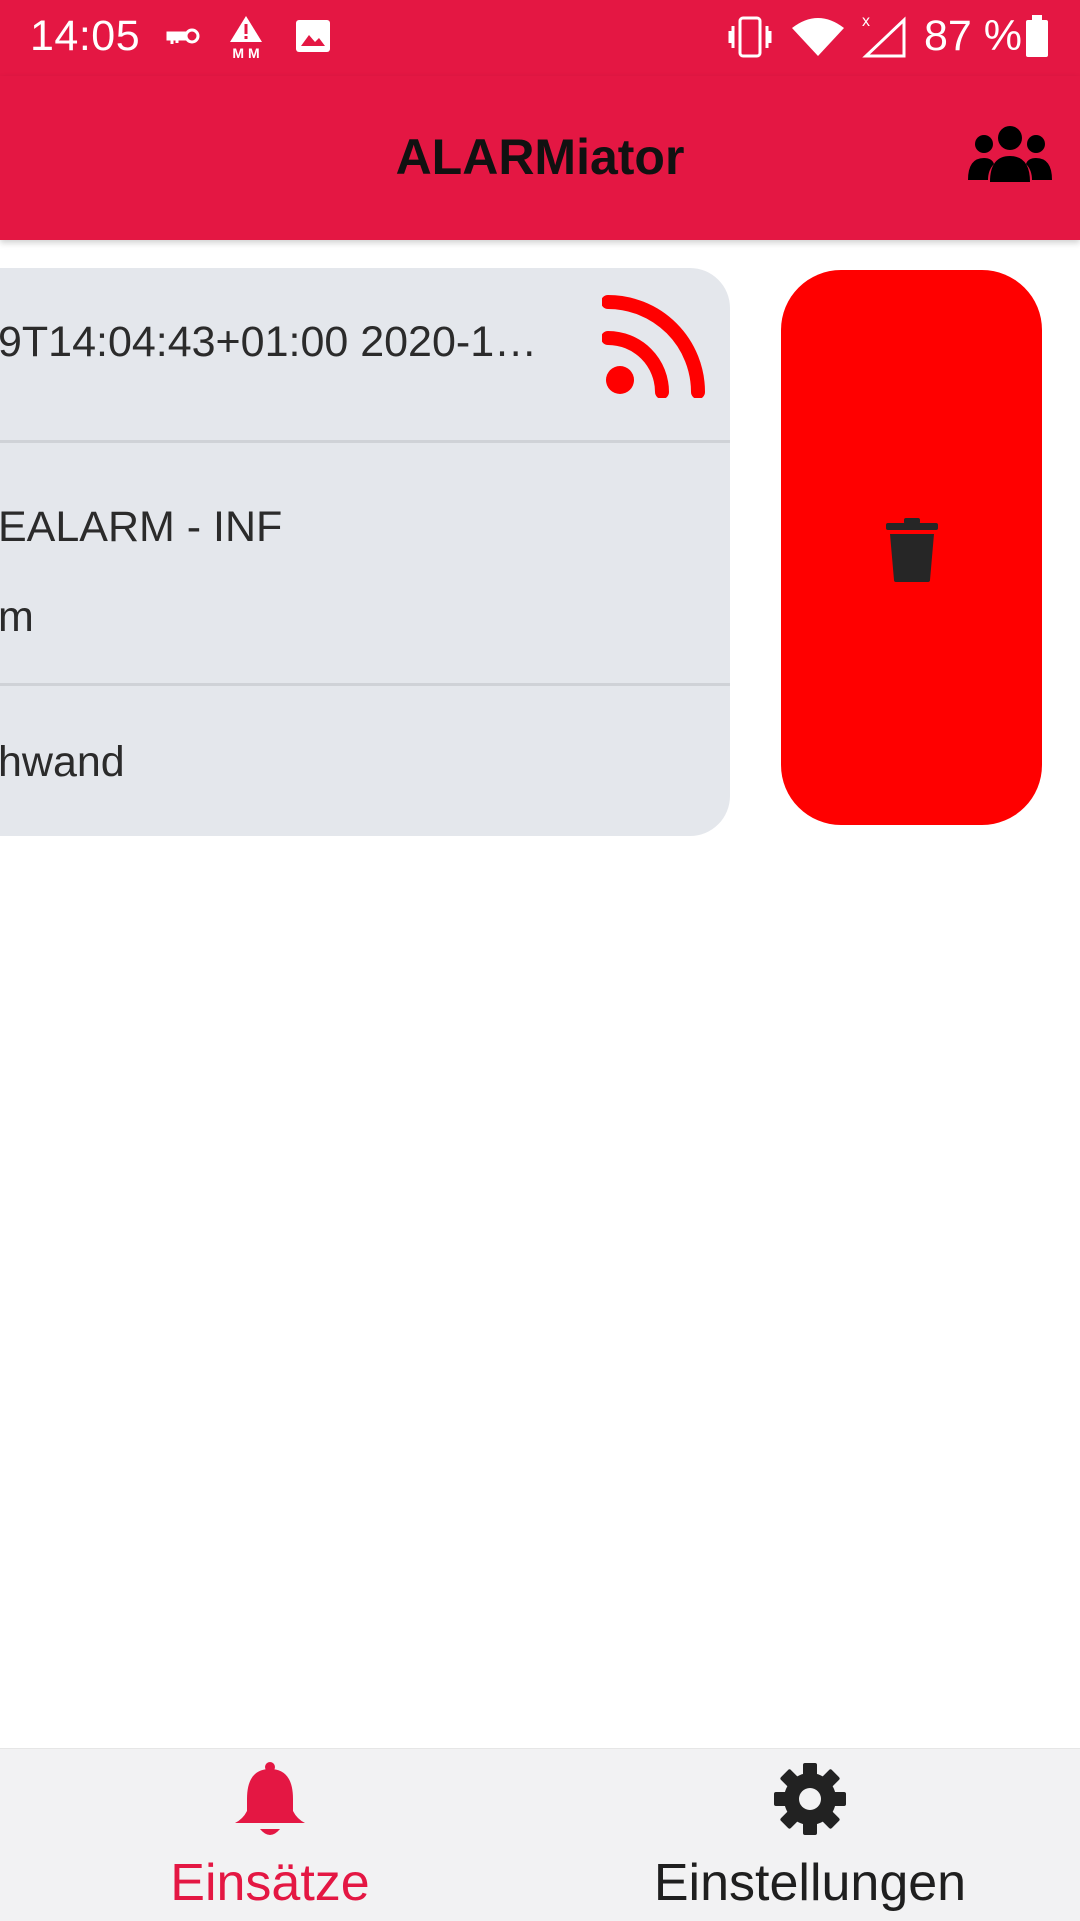 The height and width of the screenshot is (1921, 1080). What do you see at coordinates (810, 1883) in the screenshot?
I see `nav-label-einstellungen: Einstellungen` at bounding box center [810, 1883].